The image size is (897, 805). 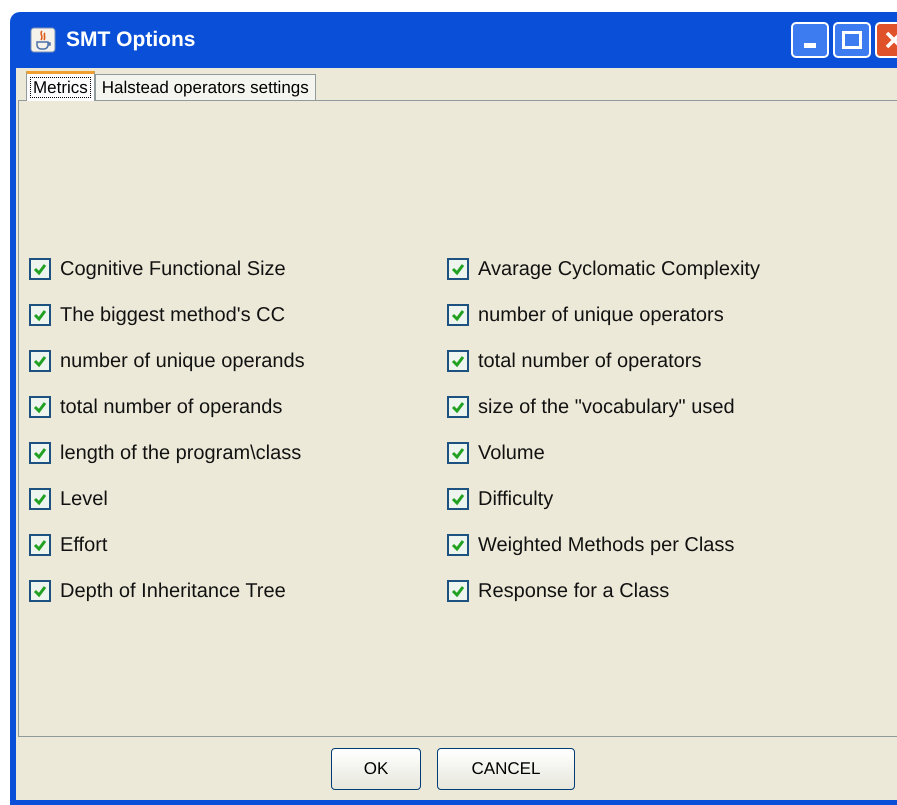 I want to click on checkbox-label: size of the "vocabulary" used, so click(x=606, y=407).